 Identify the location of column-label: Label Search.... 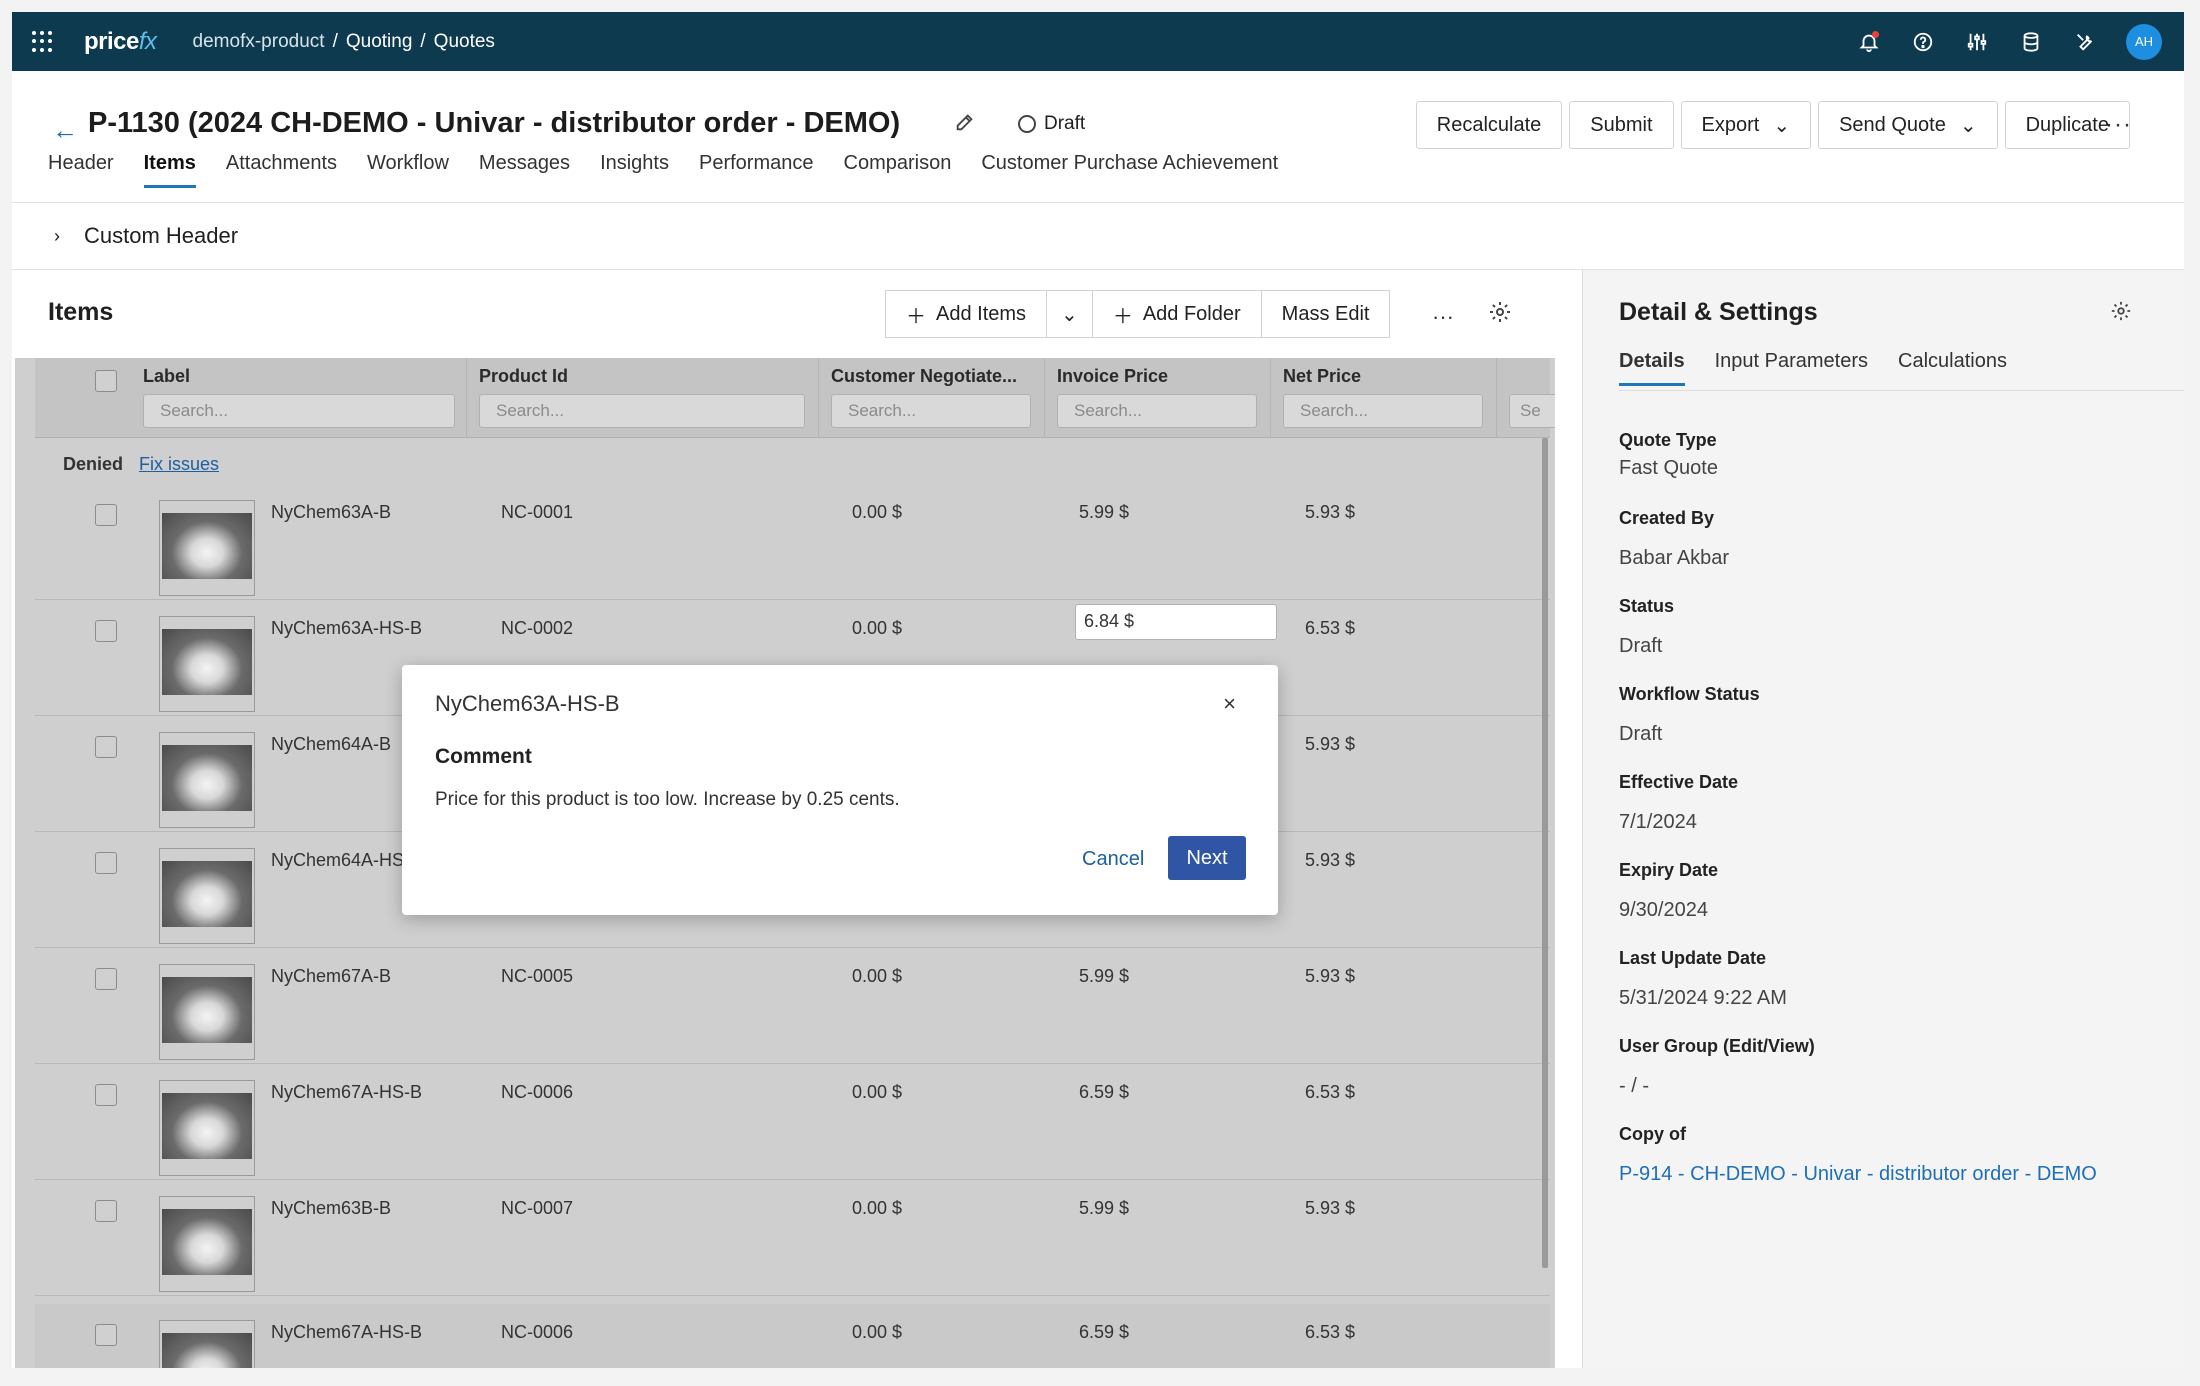
(299, 398).